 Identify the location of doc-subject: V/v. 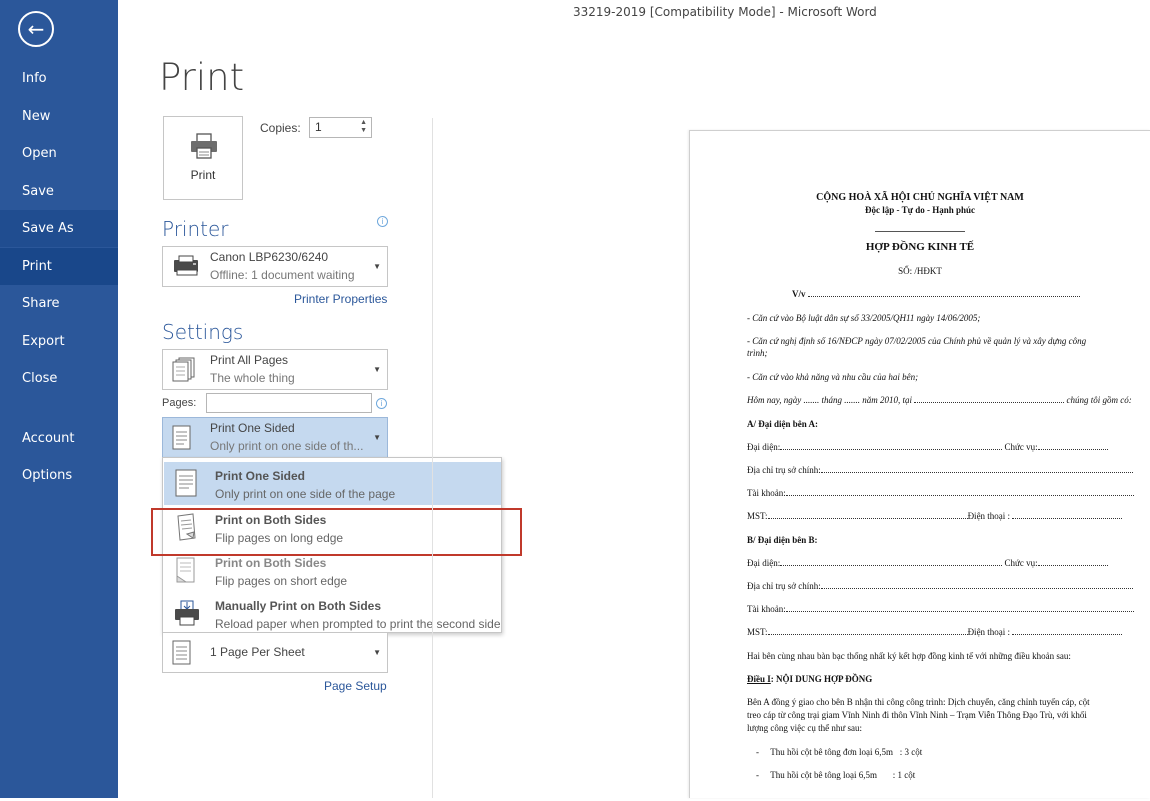
(936, 294).